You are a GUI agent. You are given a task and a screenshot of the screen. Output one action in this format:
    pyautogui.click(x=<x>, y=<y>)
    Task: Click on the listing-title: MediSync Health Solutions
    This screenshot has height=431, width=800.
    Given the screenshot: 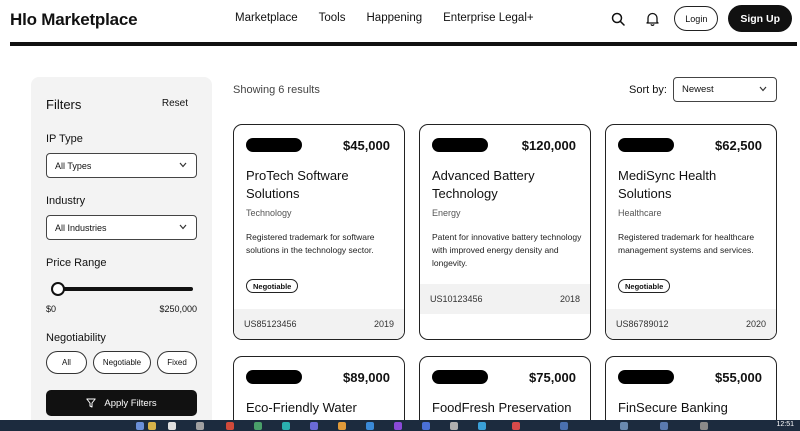 What is the action you would take?
    pyautogui.click(x=693, y=185)
    